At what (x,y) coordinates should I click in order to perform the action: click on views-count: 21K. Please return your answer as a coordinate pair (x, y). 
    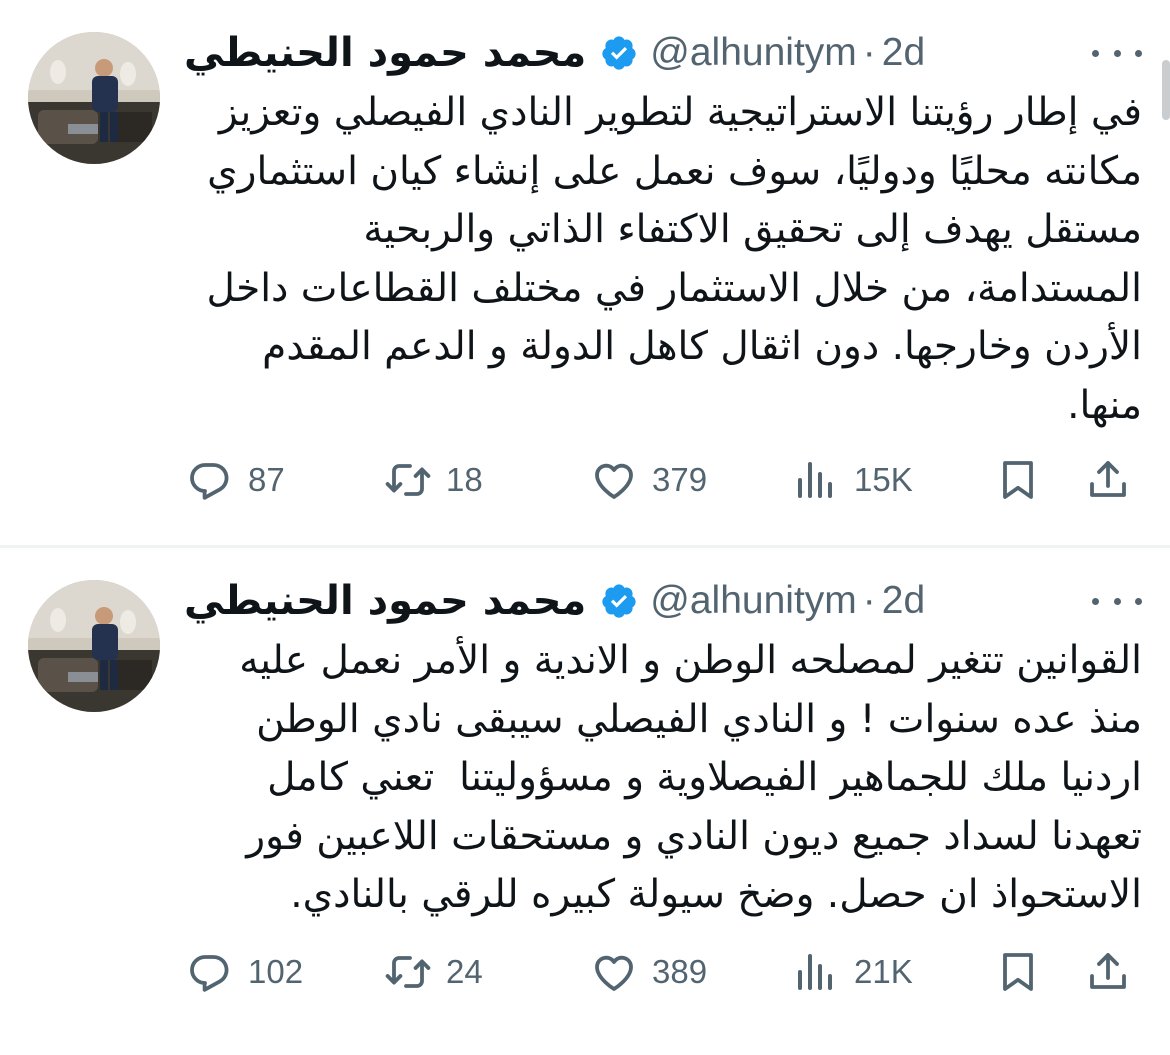
    Looking at the image, I should click on (883, 971).